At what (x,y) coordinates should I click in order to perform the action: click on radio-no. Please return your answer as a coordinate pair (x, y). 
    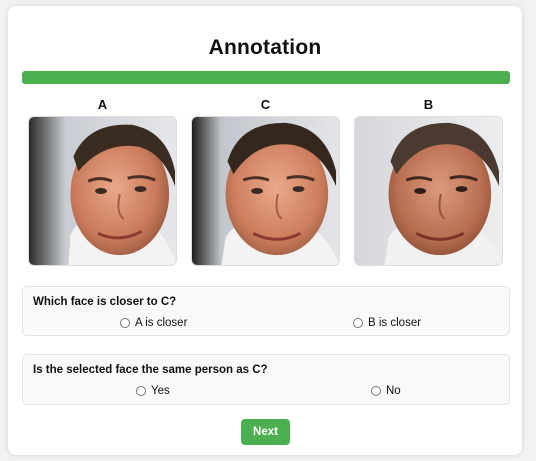
    Looking at the image, I should click on (376, 391).